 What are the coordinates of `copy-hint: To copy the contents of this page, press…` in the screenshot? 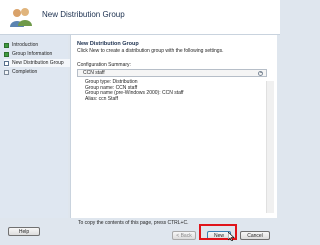 It's located at (133, 223).